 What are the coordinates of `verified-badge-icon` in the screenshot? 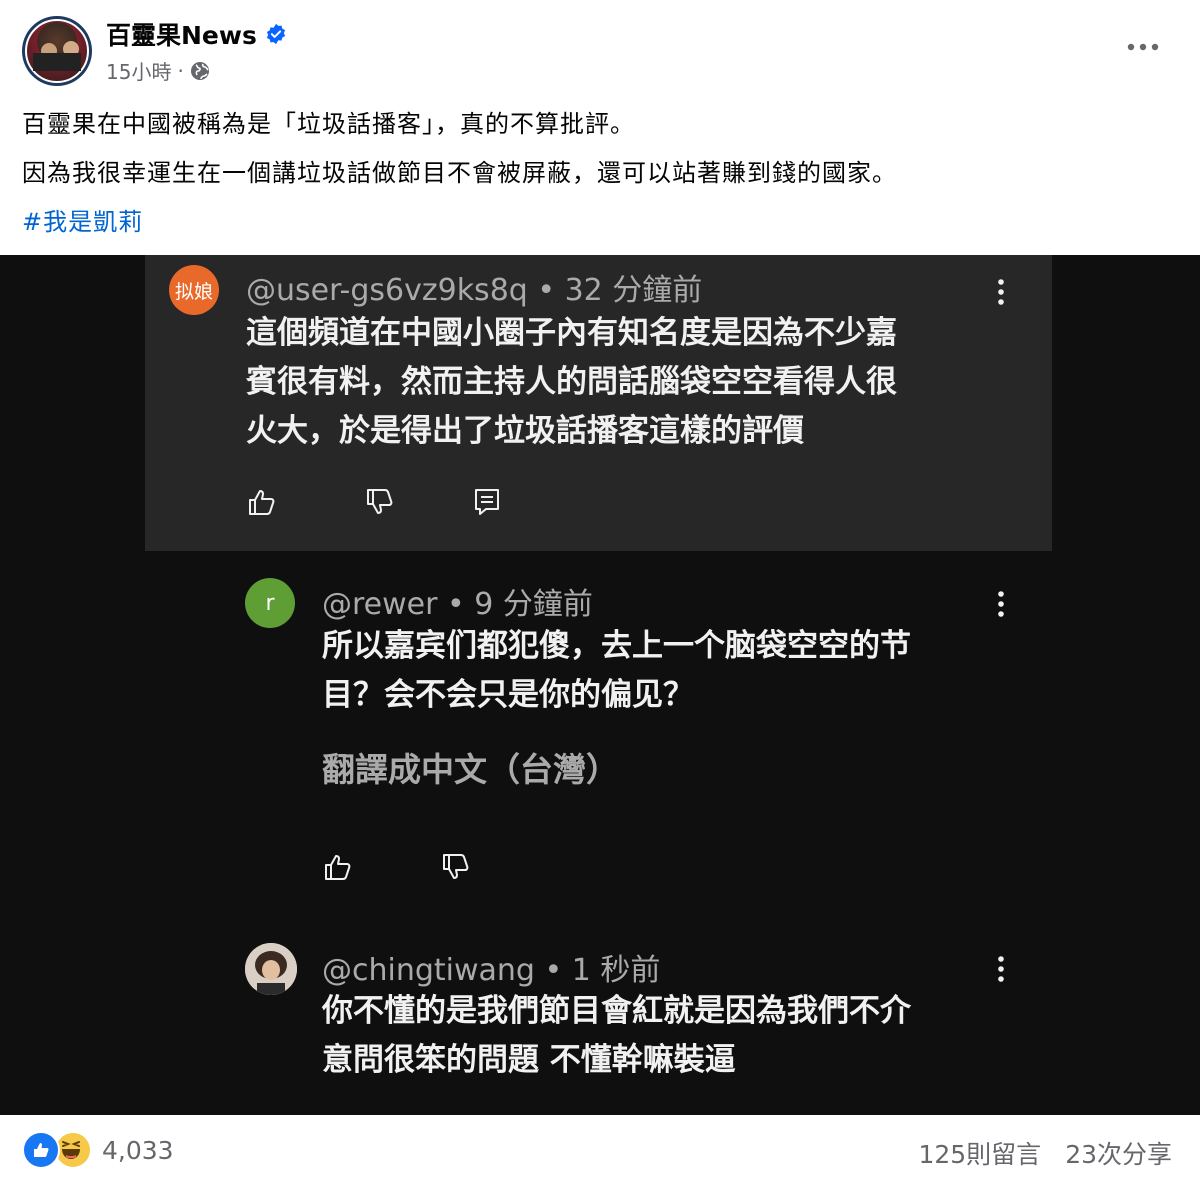 It's located at (275, 34).